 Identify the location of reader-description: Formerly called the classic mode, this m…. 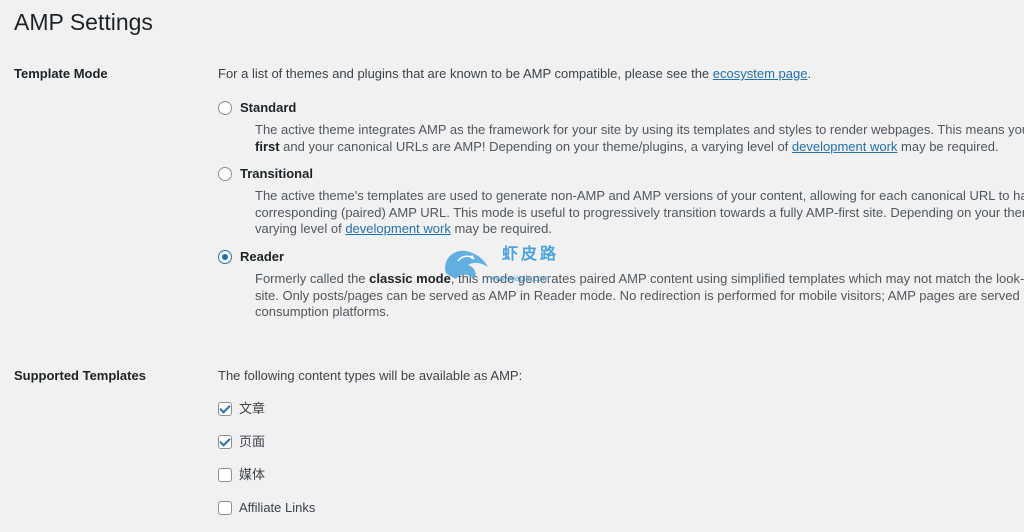
(639, 296).